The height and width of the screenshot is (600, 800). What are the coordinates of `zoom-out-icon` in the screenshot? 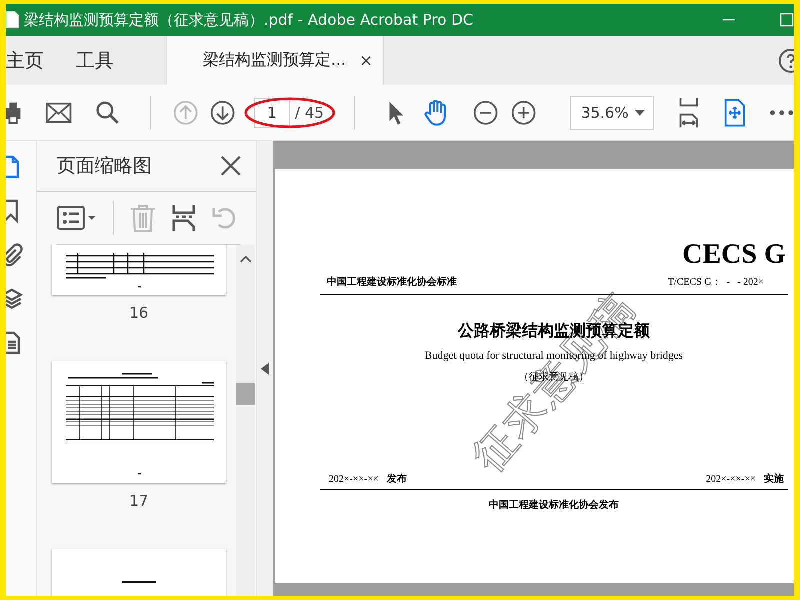 It's located at (485, 112).